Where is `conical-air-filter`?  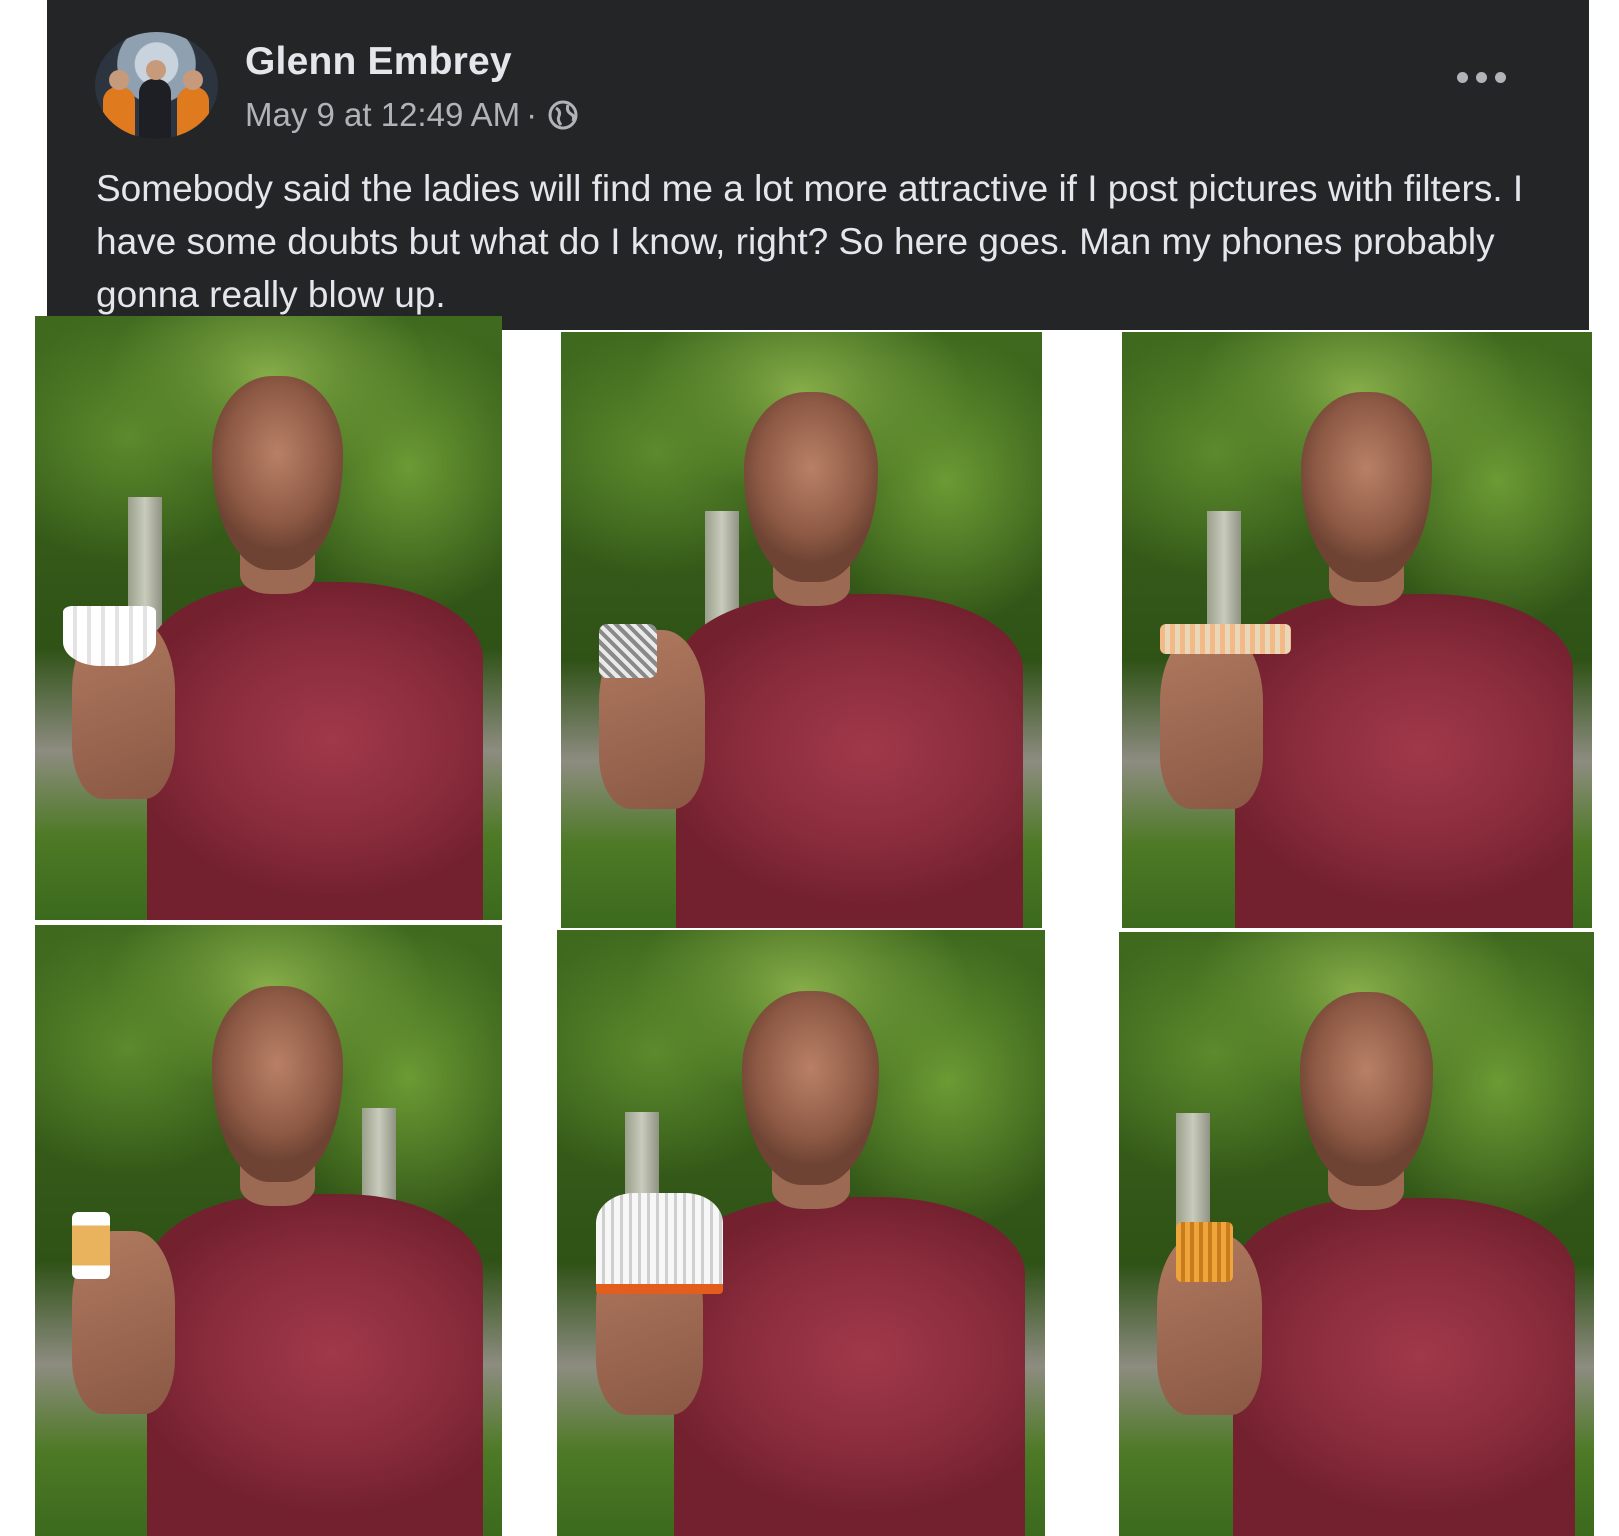 conical-air-filter is located at coordinates (659, 1243).